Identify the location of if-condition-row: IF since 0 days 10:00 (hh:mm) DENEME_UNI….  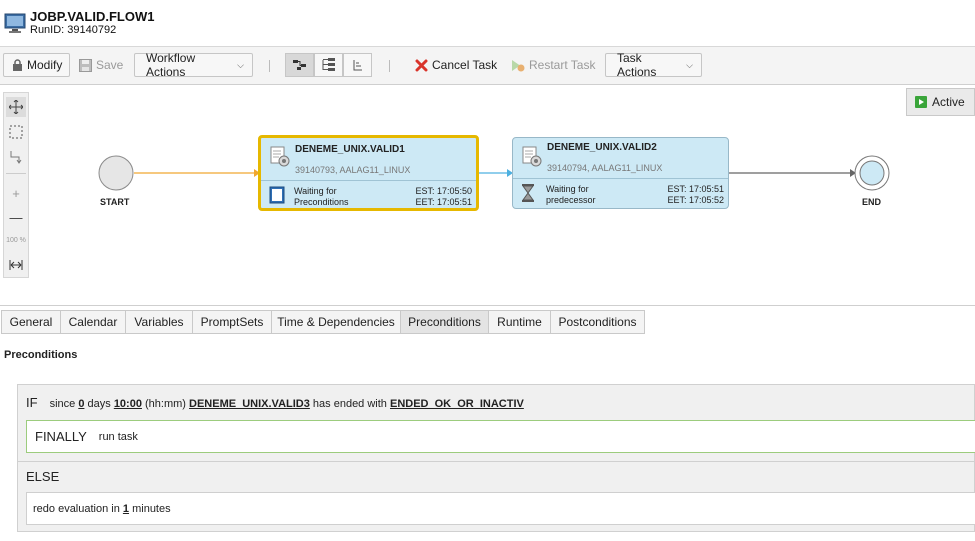
(275, 402).